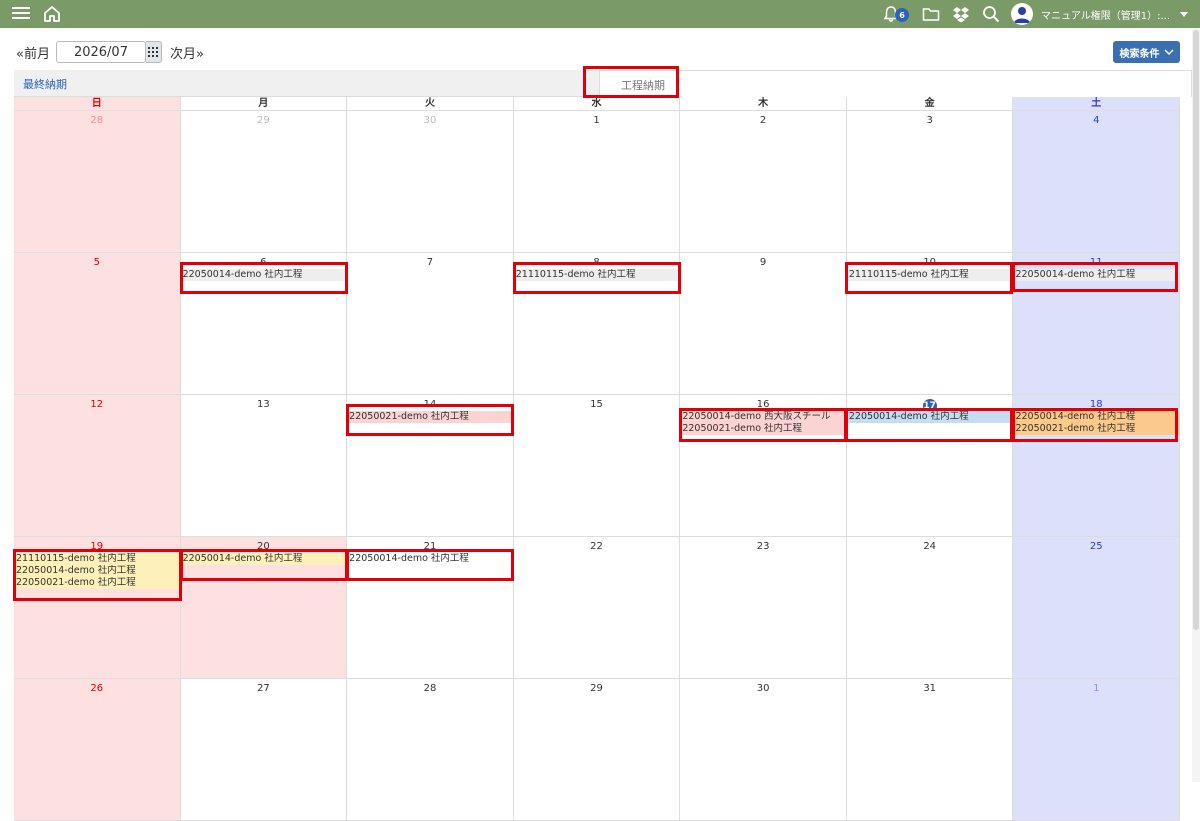 The height and width of the screenshot is (821, 1200). Describe the element at coordinates (930, 324) in the screenshot. I see `calendar-day: 10 21110115-demo 社内工程` at that location.